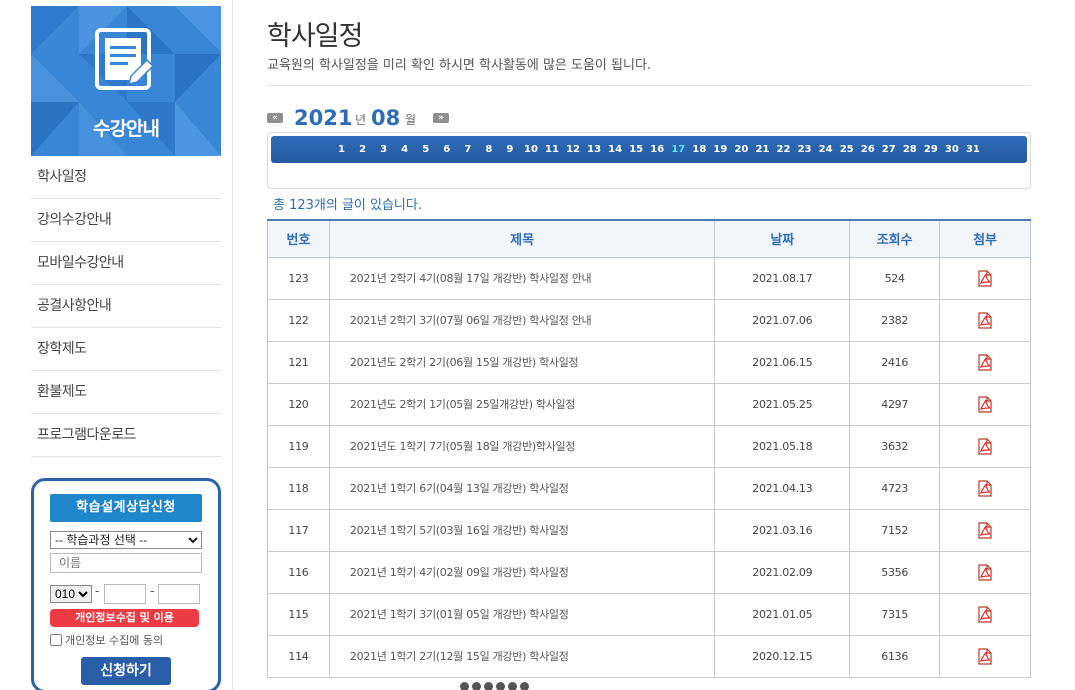  Describe the element at coordinates (124, 618) in the screenshot. I see `privacy-policy-button: 개인정보수집 및 이용` at that location.